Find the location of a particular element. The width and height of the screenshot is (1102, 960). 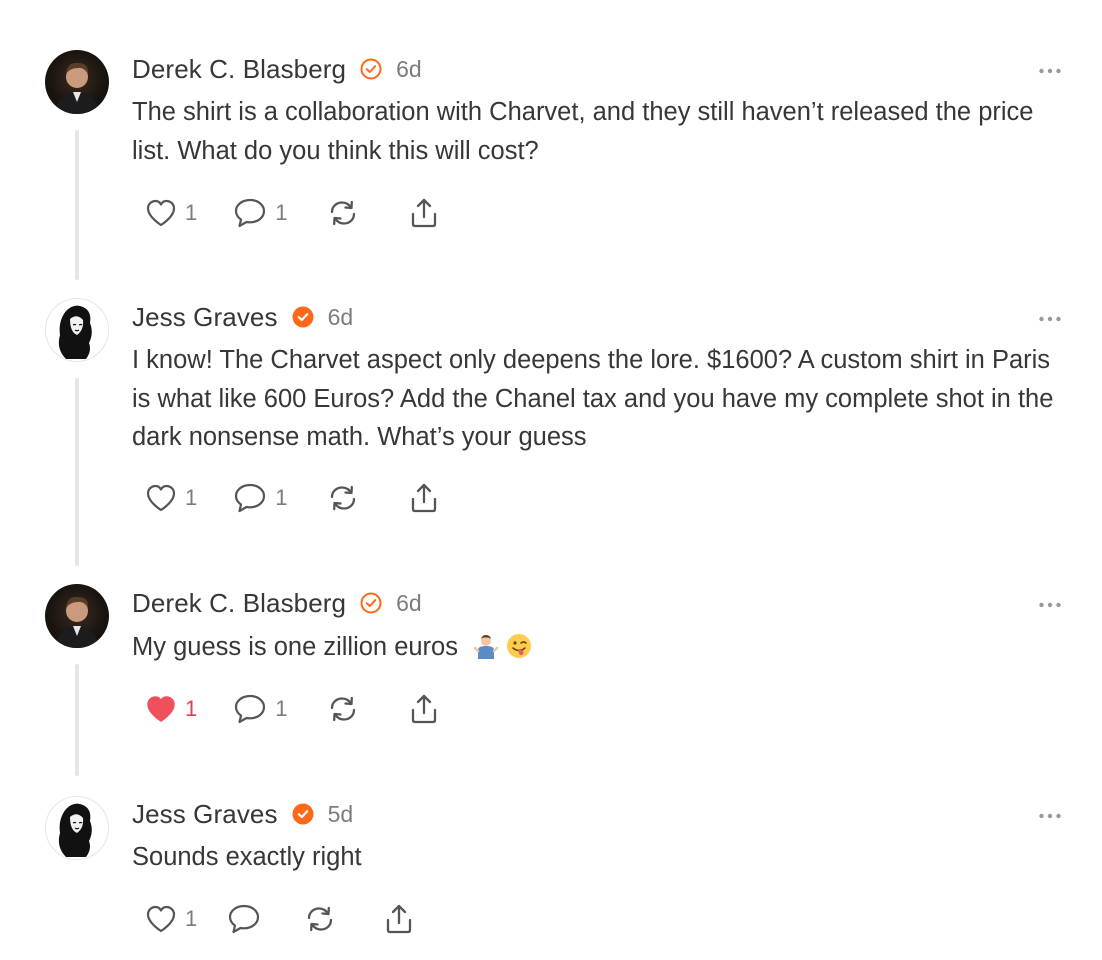

winking-face-with-tongue-emoji is located at coordinates (519, 651).